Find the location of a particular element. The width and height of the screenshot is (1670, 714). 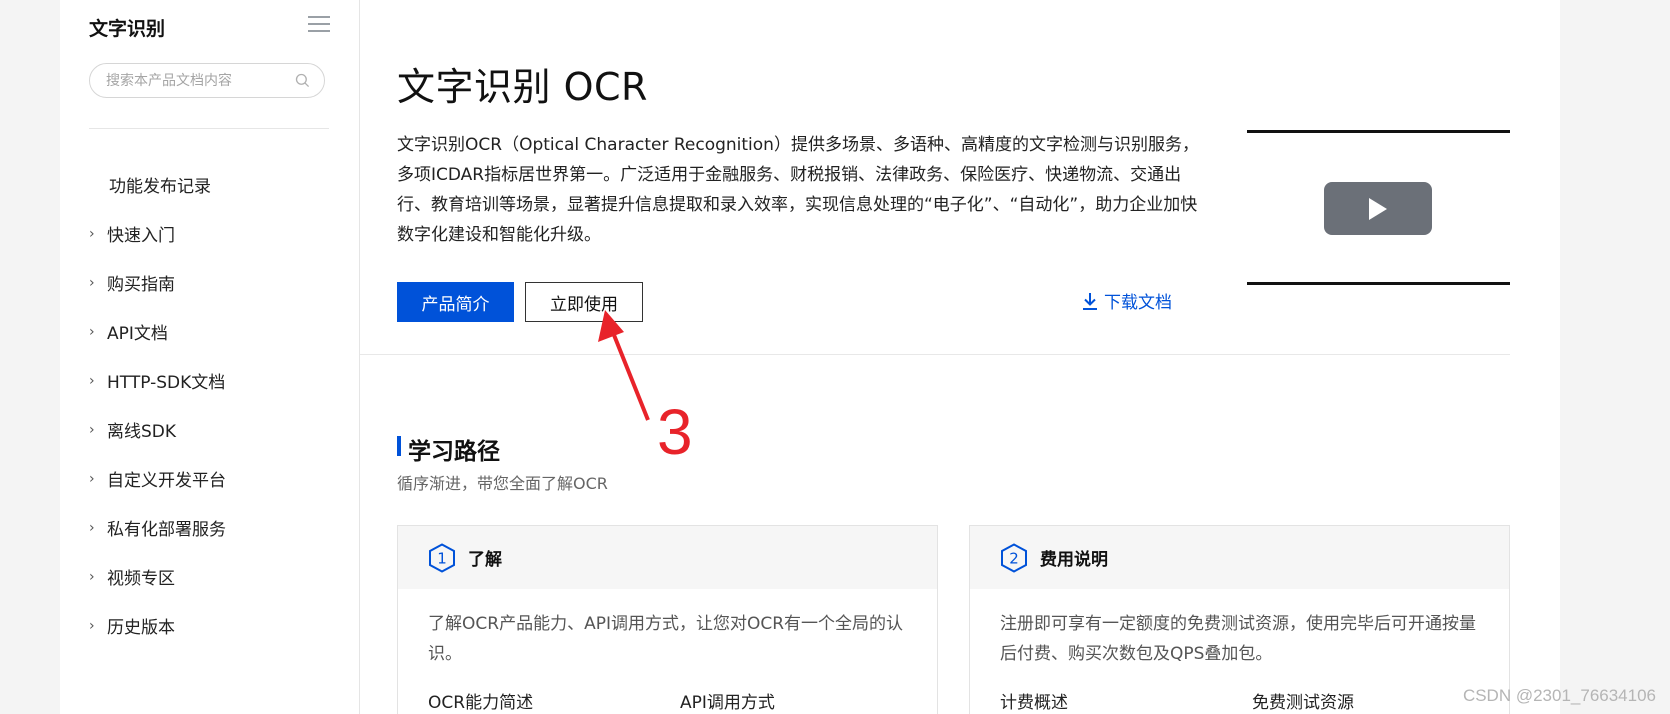

watermark: CSDN @2301_76634106 is located at coordinates (1559, 695).